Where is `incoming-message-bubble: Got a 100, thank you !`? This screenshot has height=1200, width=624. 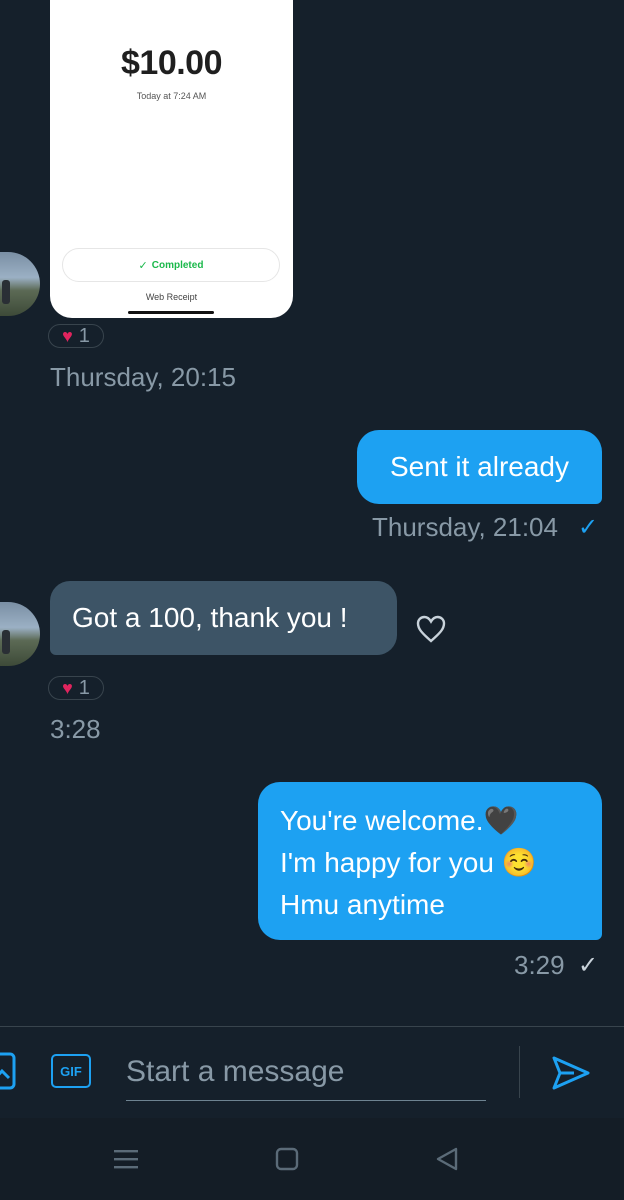 incoming-message-bubble: Got a 100, thank you ! is located at coordinates (223, 618).